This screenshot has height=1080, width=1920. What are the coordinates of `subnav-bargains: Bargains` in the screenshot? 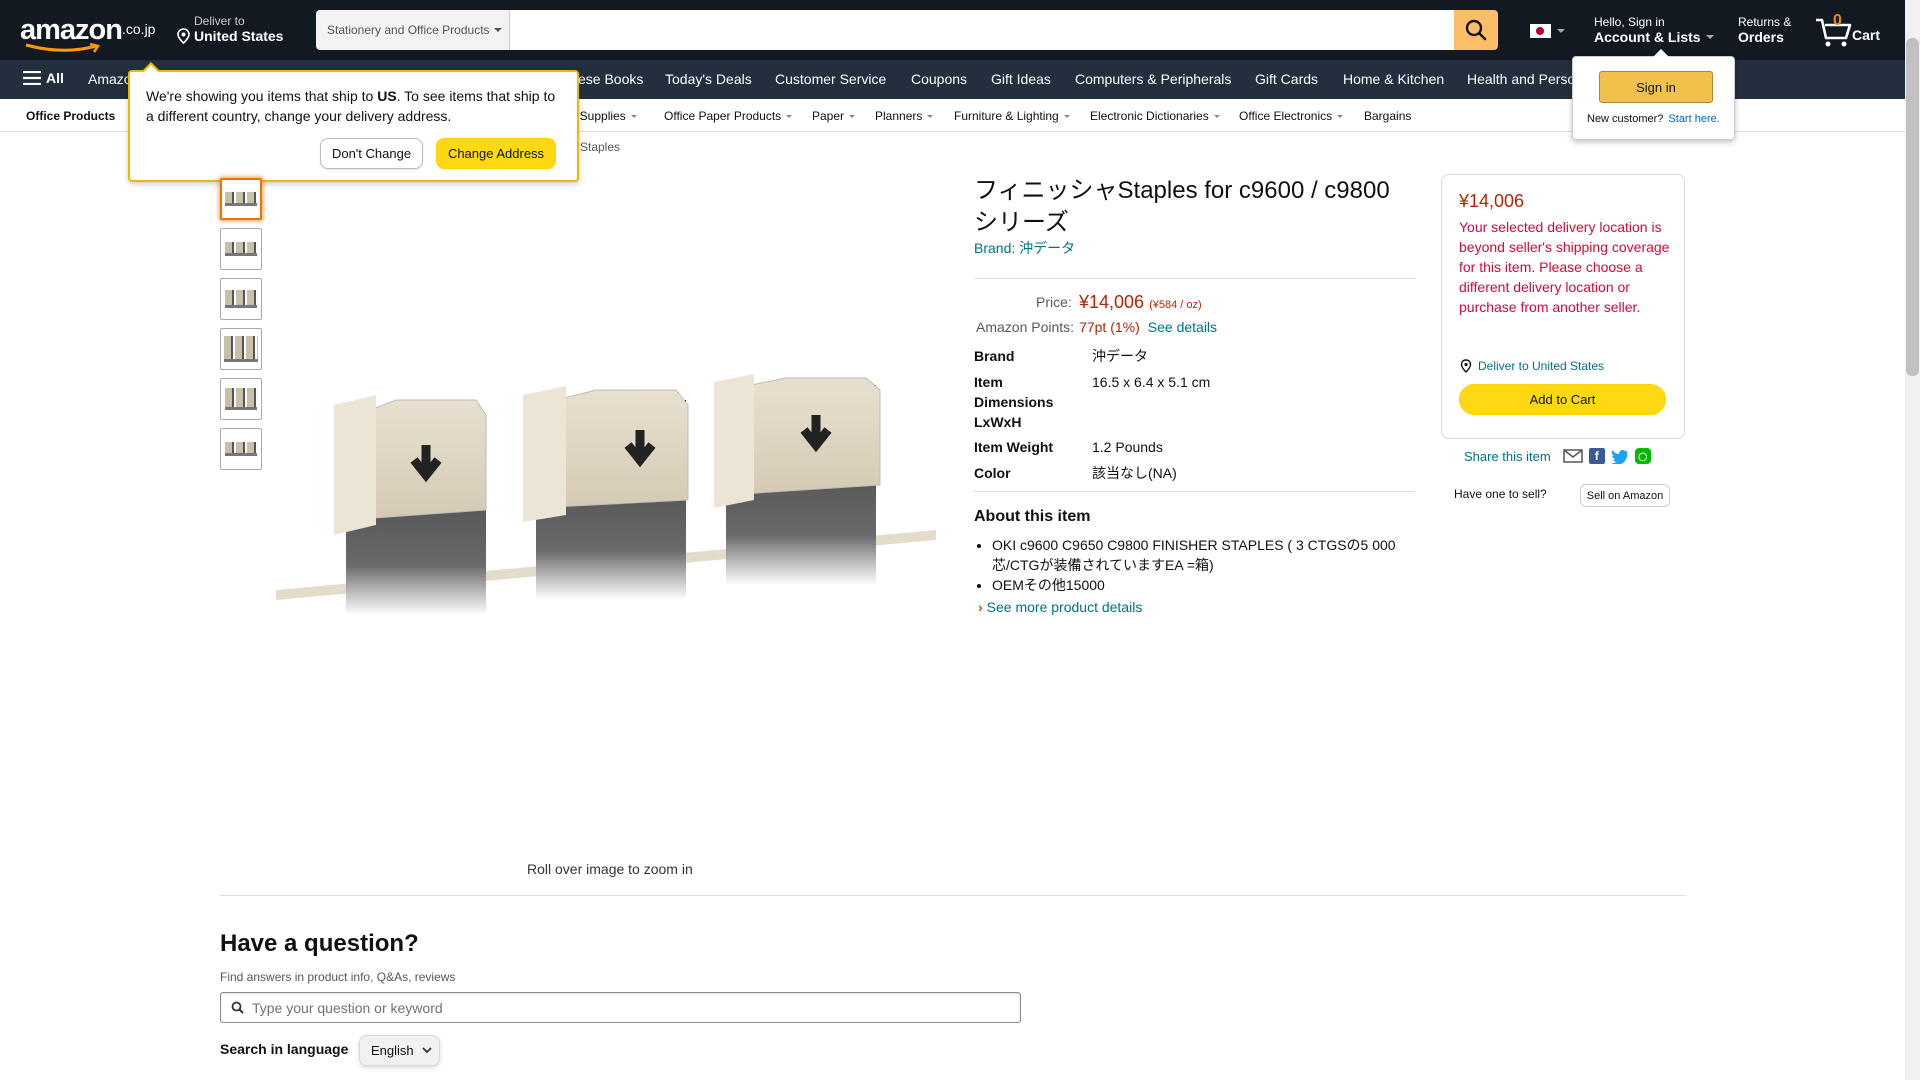 It's located at (1387, 116).